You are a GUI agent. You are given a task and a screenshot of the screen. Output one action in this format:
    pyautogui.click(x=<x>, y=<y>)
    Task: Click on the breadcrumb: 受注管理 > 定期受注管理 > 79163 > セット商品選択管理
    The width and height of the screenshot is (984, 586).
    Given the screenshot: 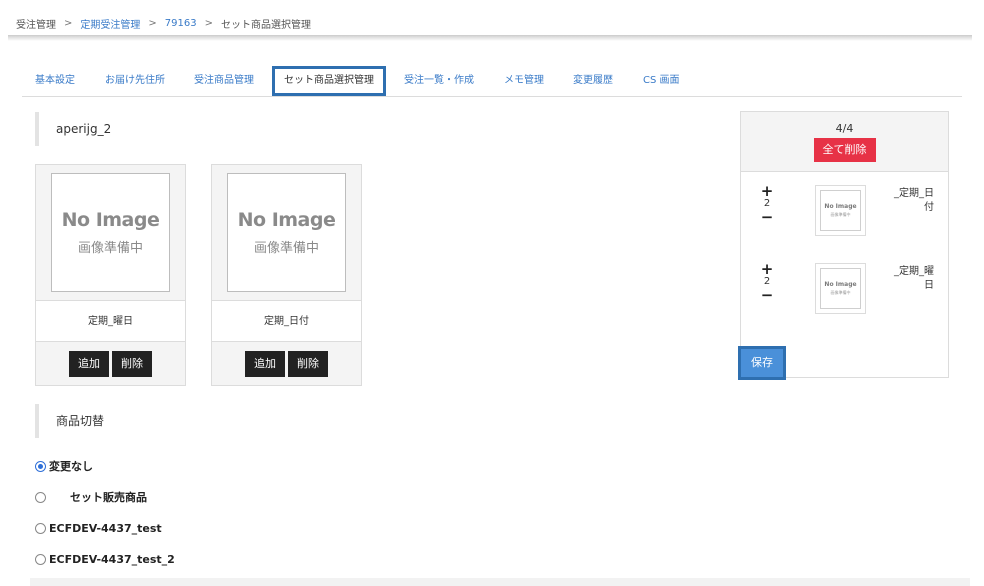 What is the action you would take?
    pyautogui.click(x=163, y=23)
    